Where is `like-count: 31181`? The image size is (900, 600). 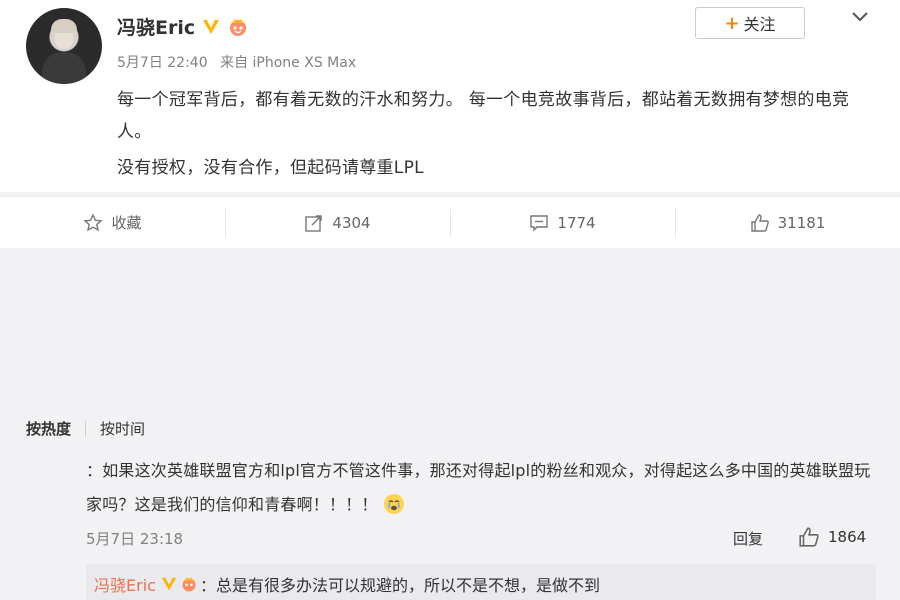
like-count: 31181 is located at coordinates (801, 222).